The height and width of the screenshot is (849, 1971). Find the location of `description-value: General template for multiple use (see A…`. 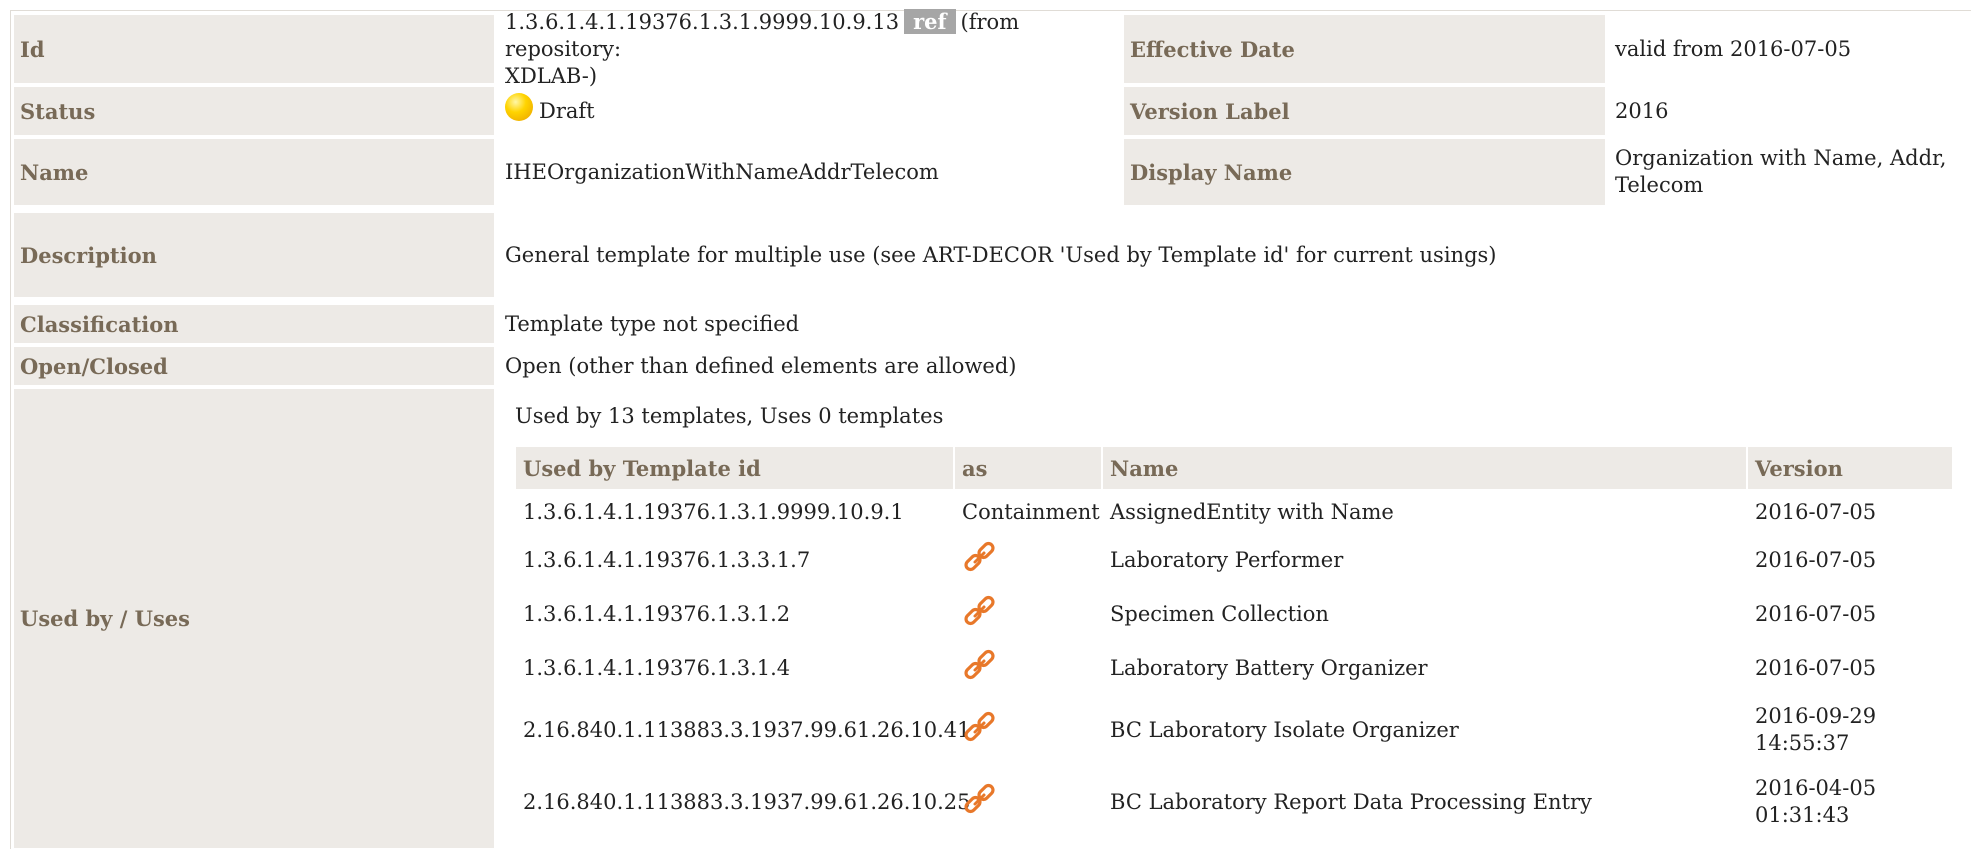

description-value: General template for multiple use (see A… is located at coordinates (1001, 254).